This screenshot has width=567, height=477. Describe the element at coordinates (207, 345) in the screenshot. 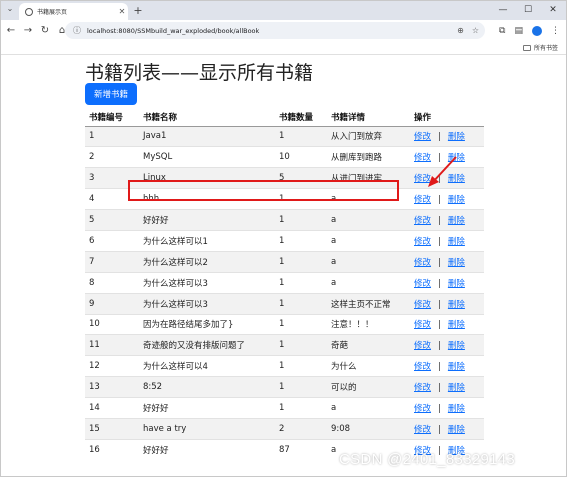

I see `cell-name: 奇迹般的又没有排版问题了` at that location.